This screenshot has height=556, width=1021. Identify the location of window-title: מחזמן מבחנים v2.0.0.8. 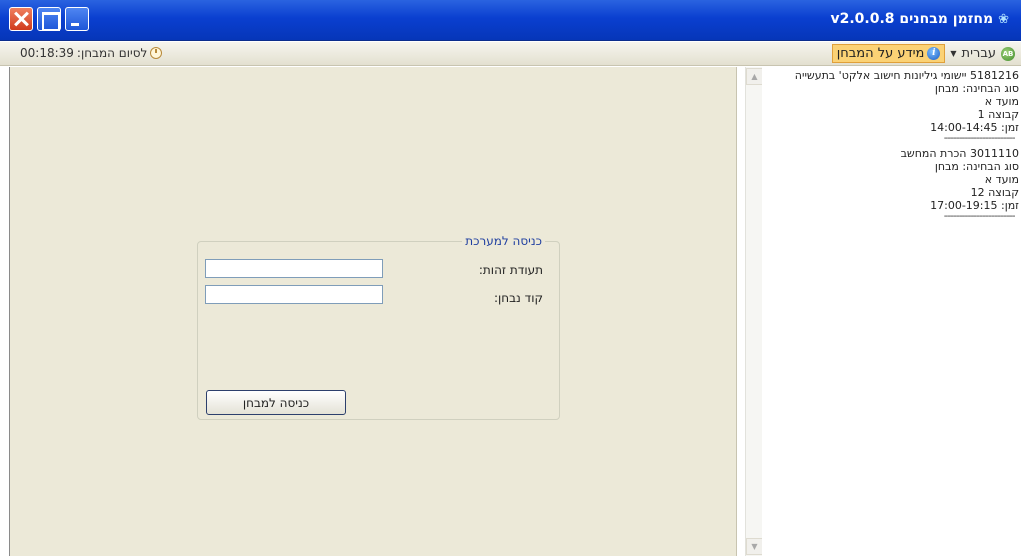
(912, 19).